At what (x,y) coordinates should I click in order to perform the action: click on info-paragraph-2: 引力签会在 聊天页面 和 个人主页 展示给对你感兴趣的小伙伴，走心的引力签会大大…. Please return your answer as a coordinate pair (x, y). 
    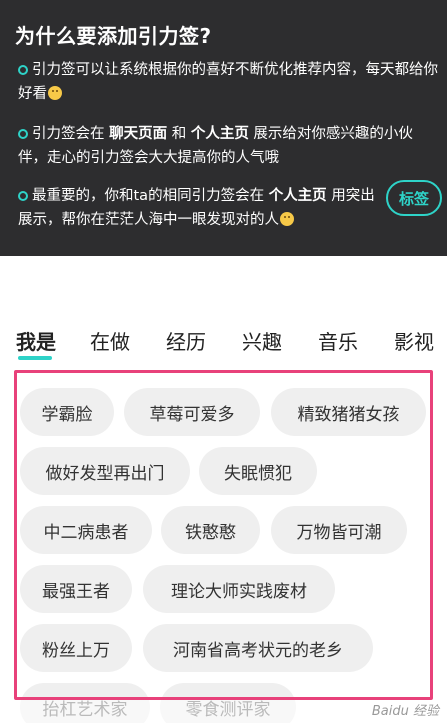
    Looking at the image, I should click on (228, 146).